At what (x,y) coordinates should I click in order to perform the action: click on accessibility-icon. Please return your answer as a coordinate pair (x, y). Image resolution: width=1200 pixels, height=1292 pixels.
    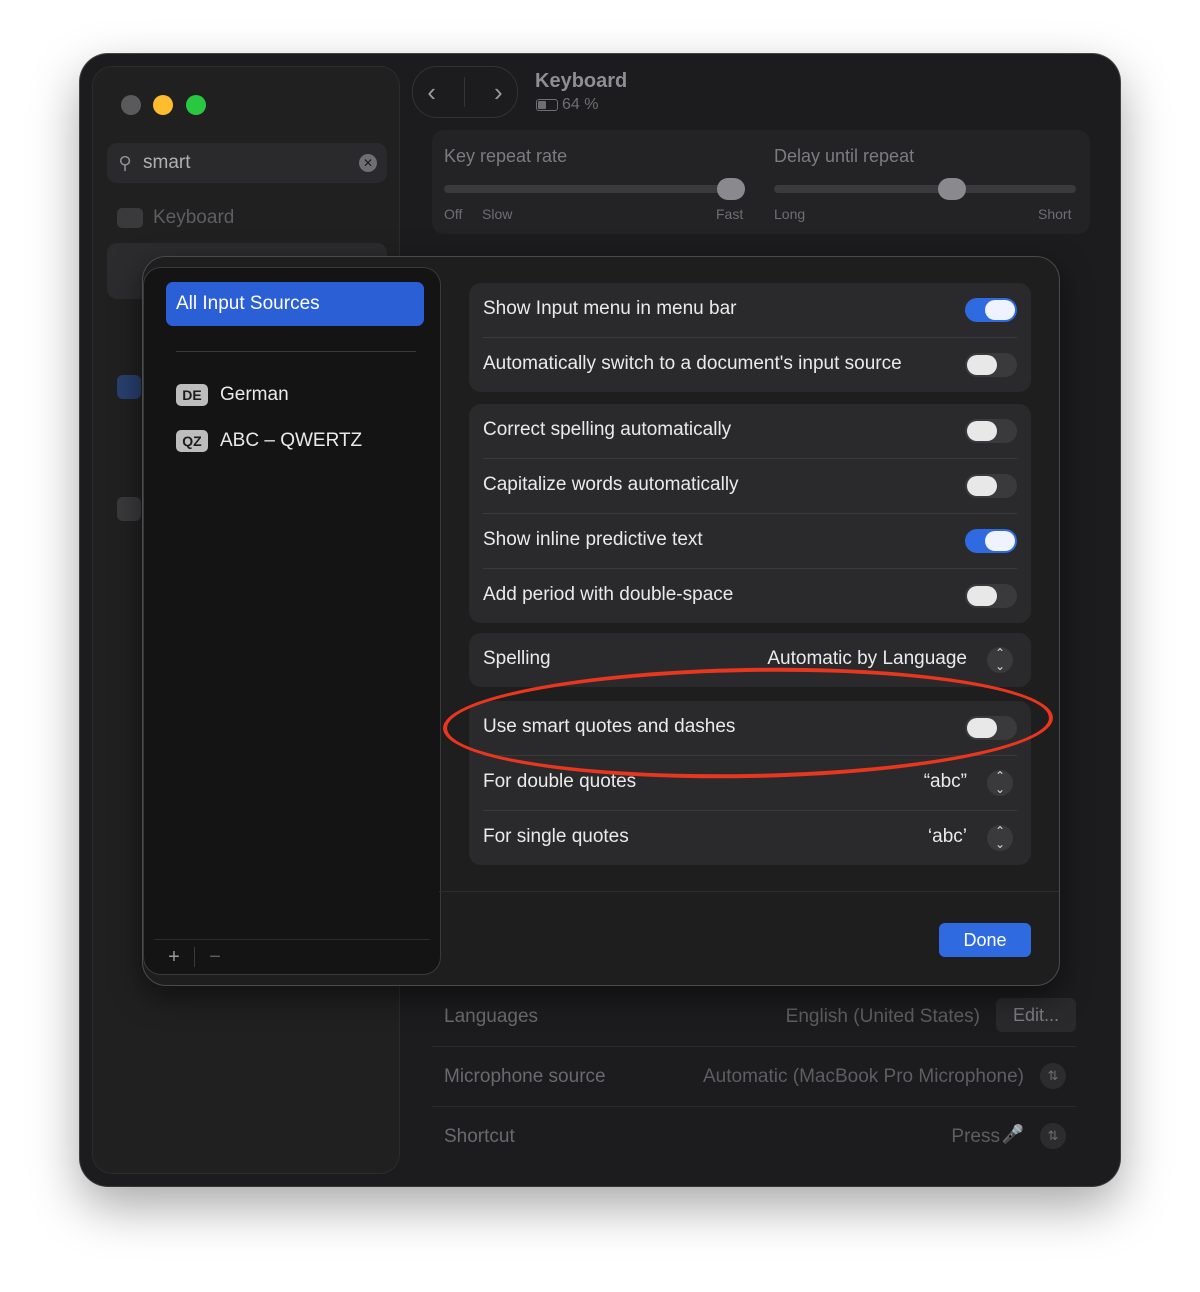
    Looking at the image, I should click on (129, 387).